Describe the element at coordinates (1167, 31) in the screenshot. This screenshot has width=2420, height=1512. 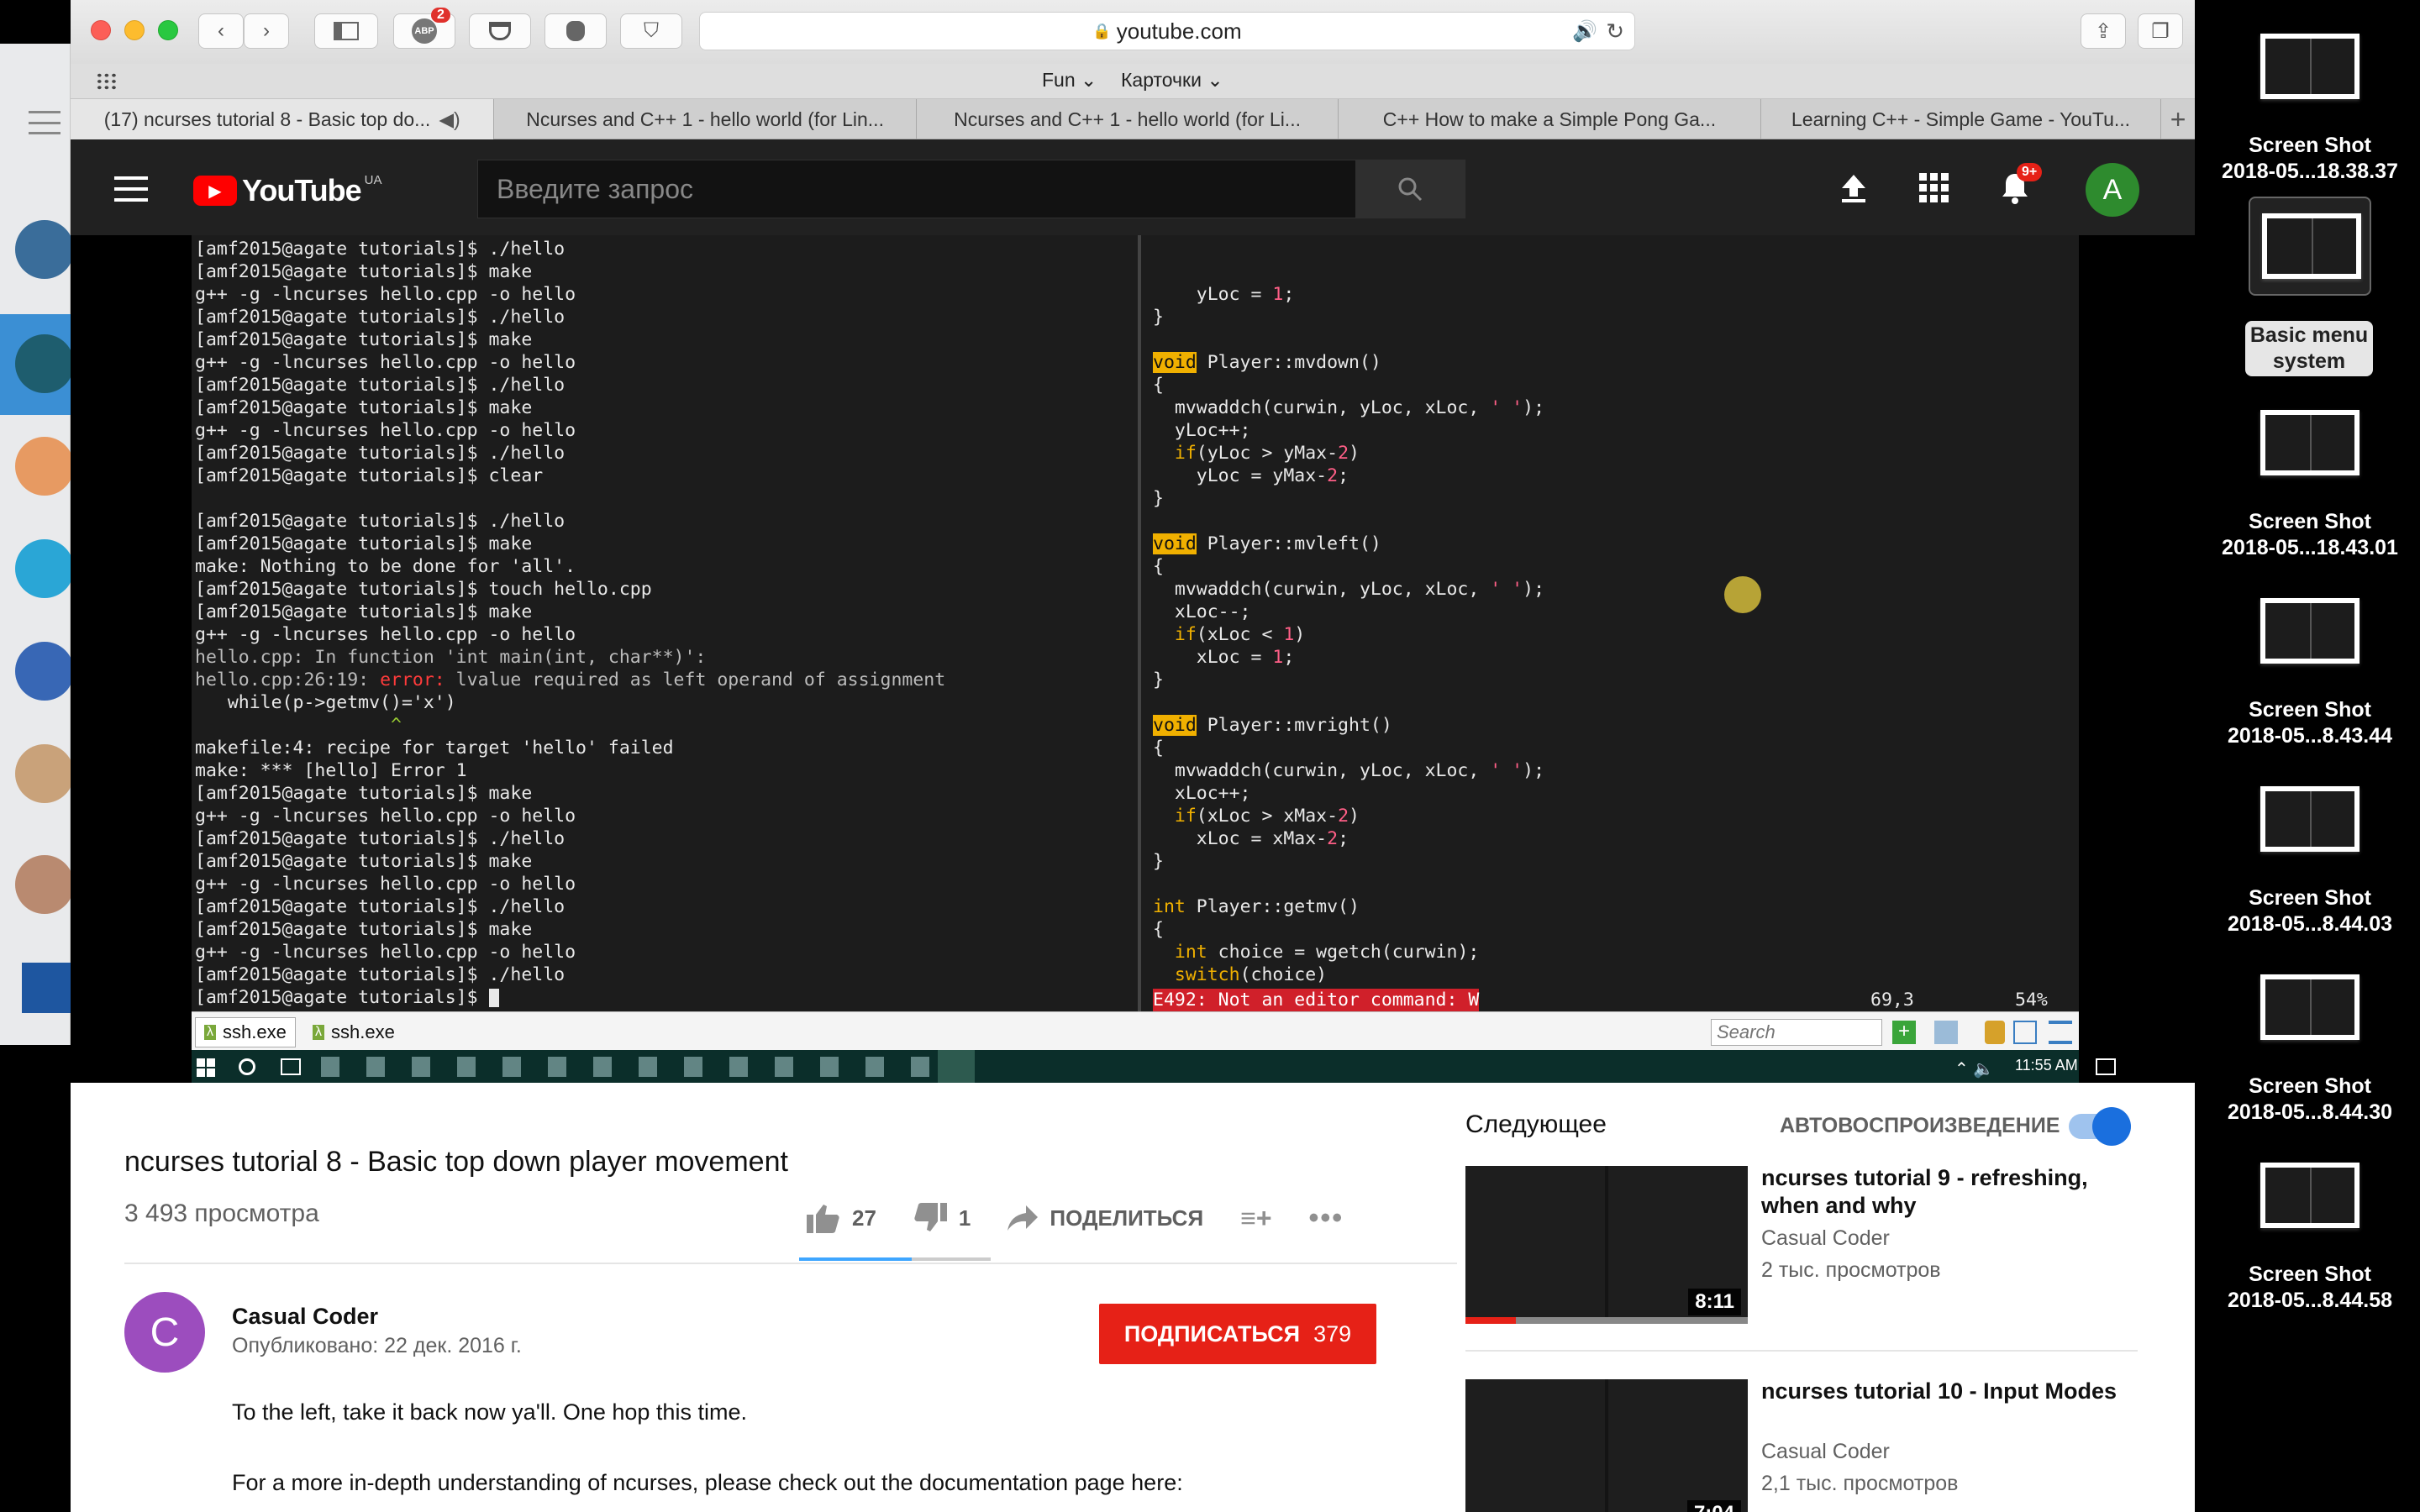
I see `address-bar: 🔒 youtube.com 🔊 ↻` at that location.